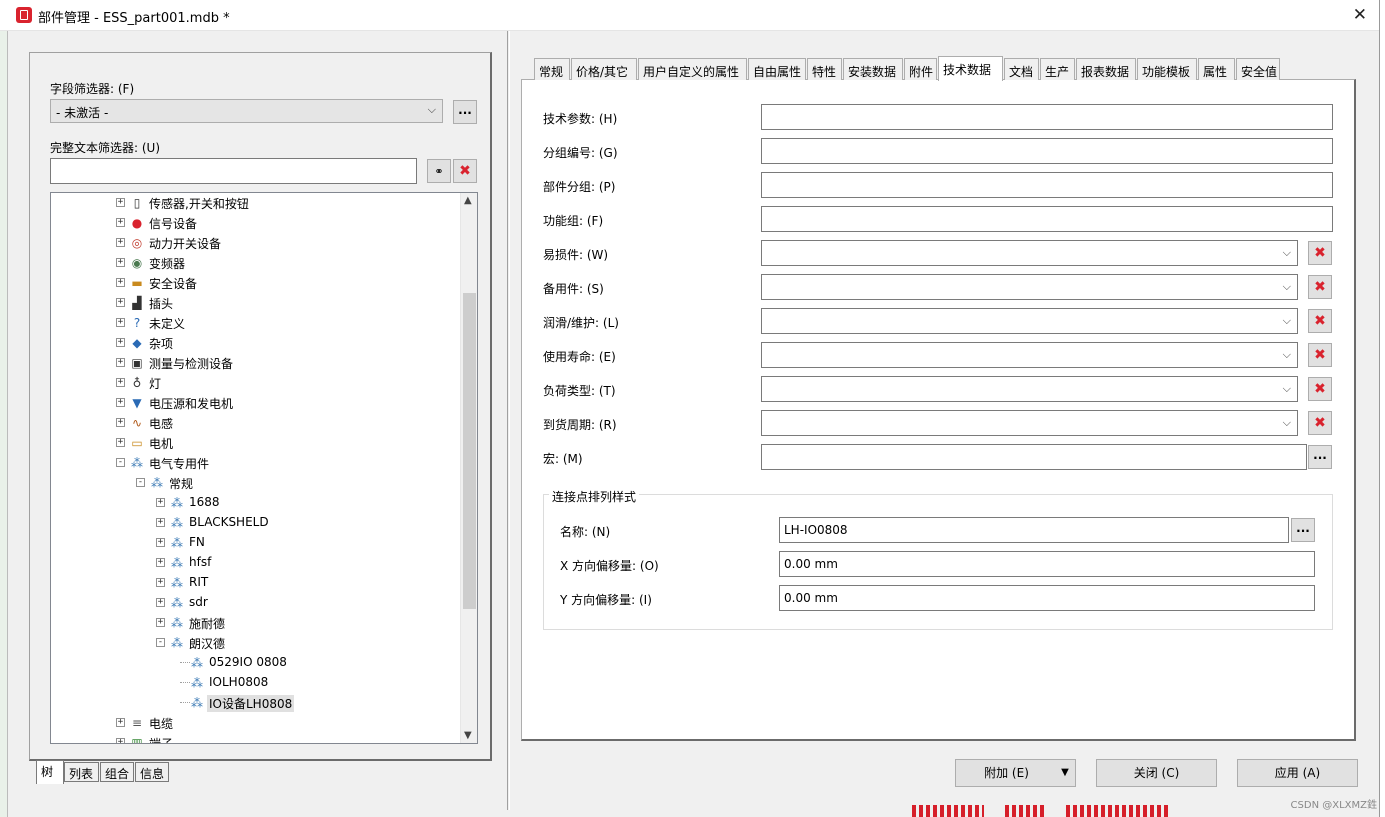 This screenshot has width=1385, height=817. I want to click on tree-node: + ▭ 电机, so click(256, 443).